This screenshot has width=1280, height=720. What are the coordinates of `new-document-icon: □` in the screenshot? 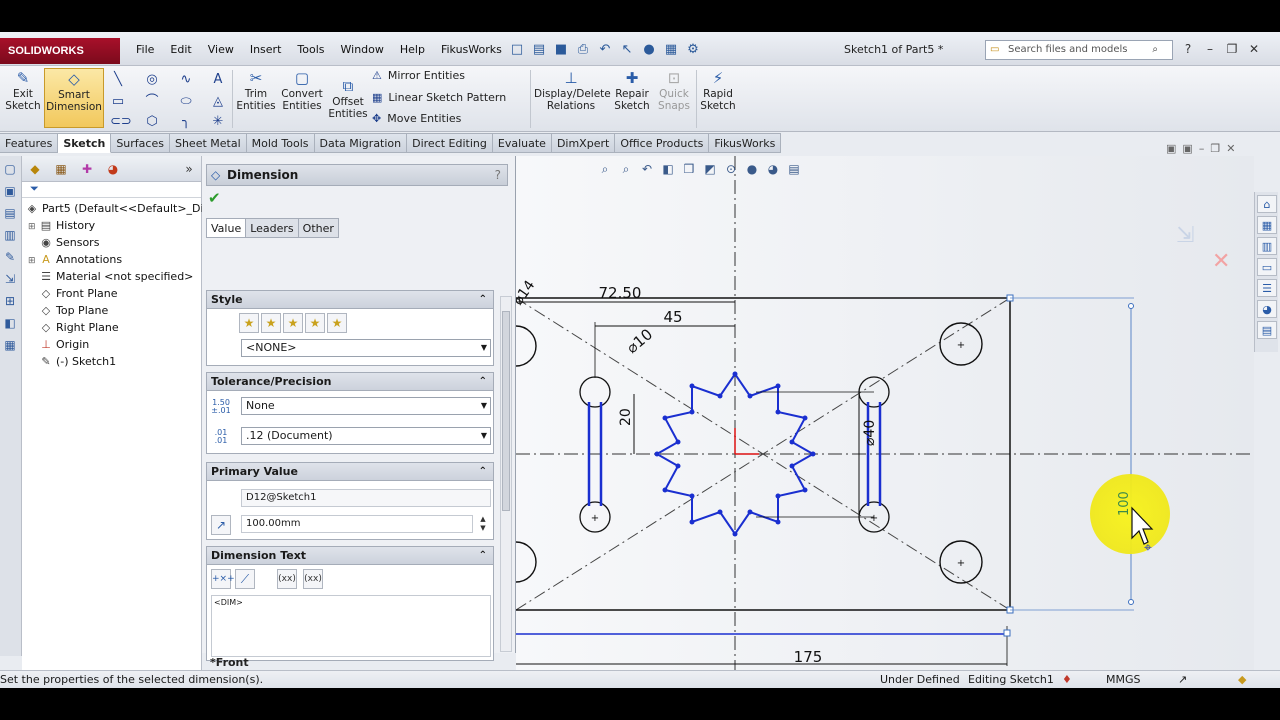 It's located at (517, 50).